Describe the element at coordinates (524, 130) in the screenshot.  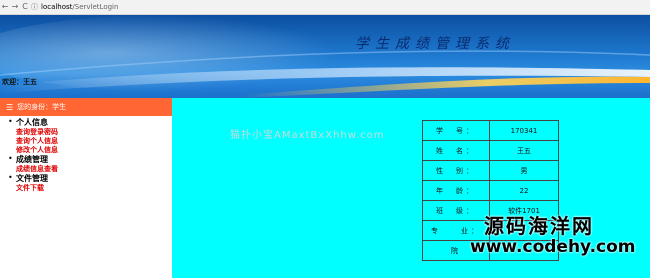
I see `field-value: 170341` at that location.